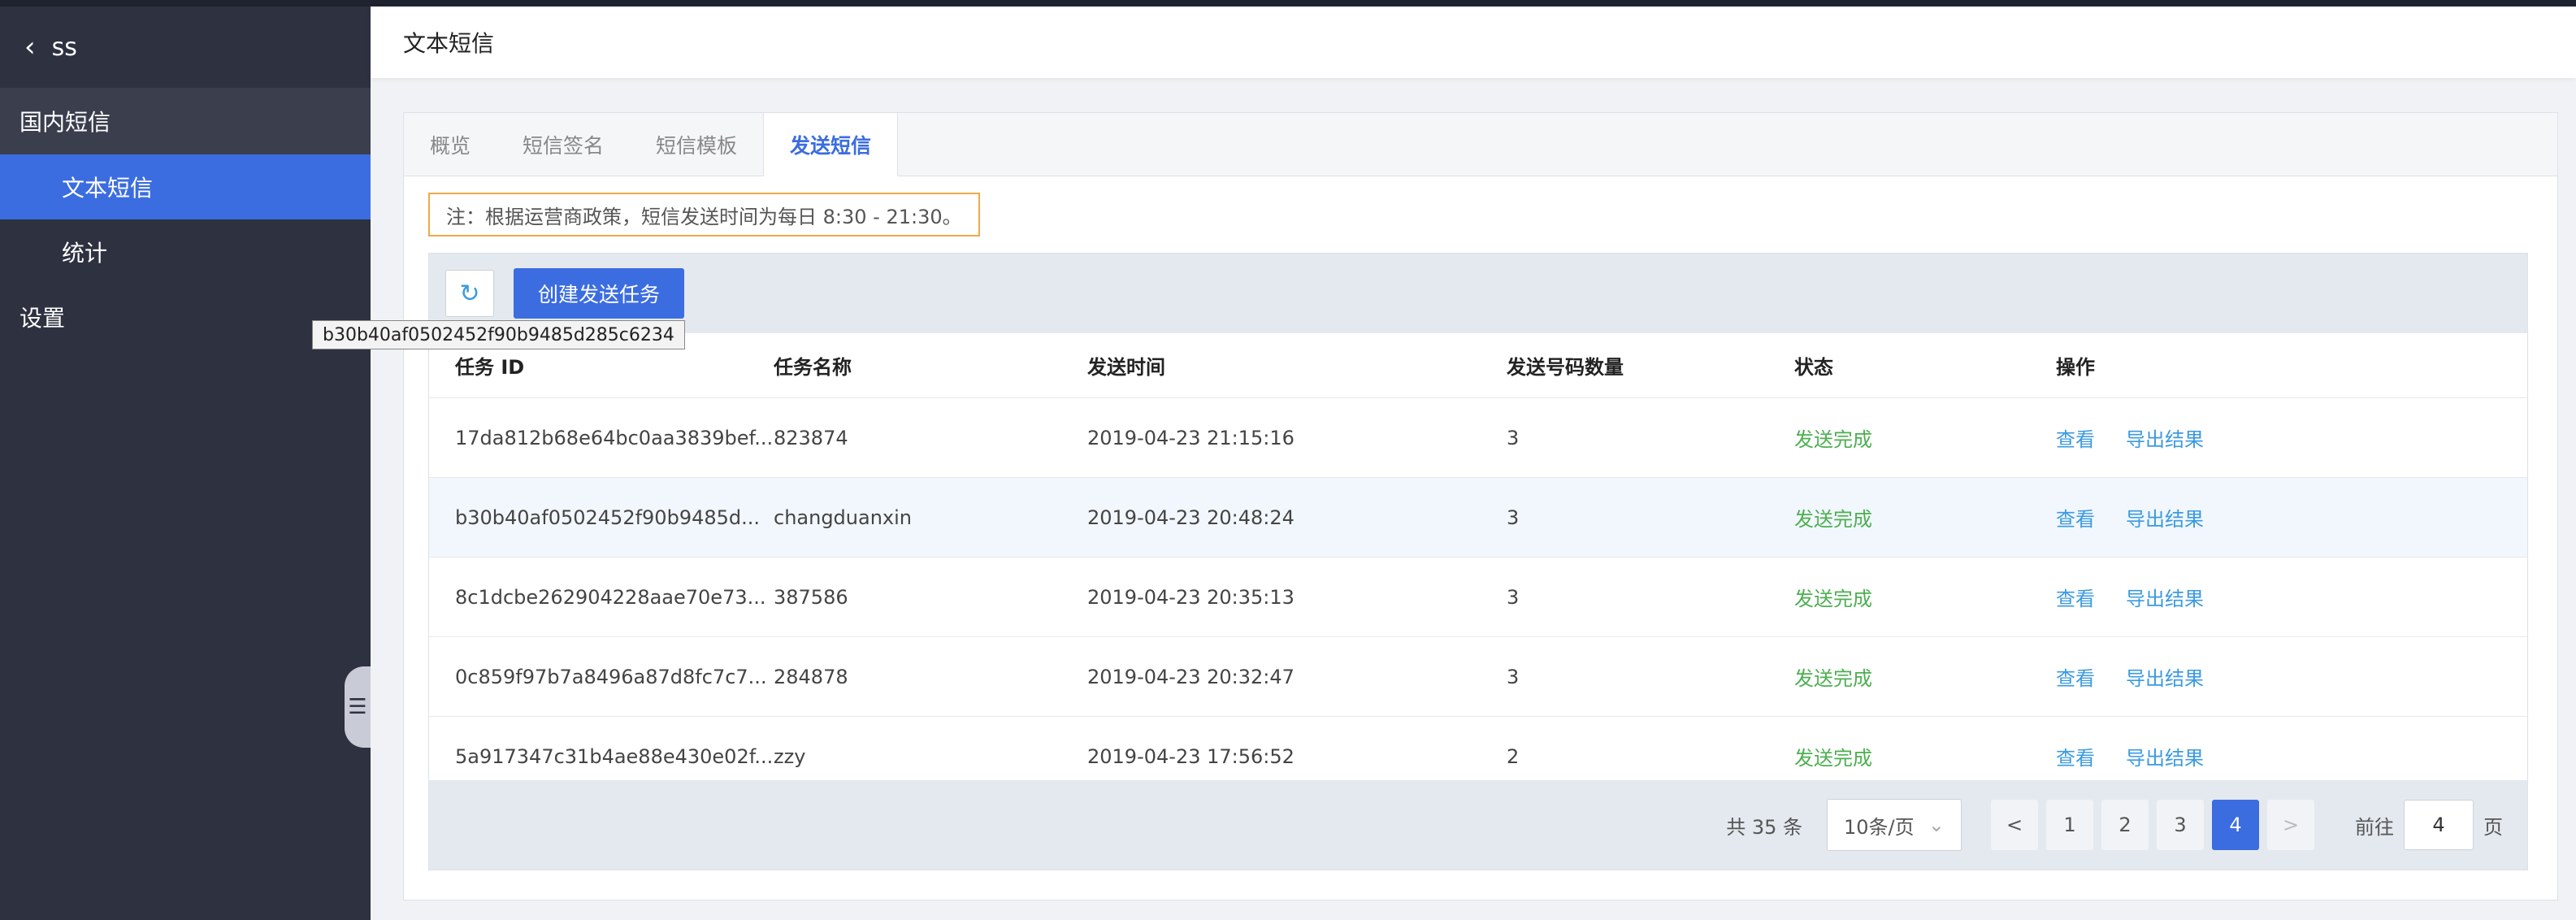 This screenshot has width=2576, height=920. Describe the element at coordinates (696, 144) in the screenshot. I see `tab-templates: 短信模板` at that location.